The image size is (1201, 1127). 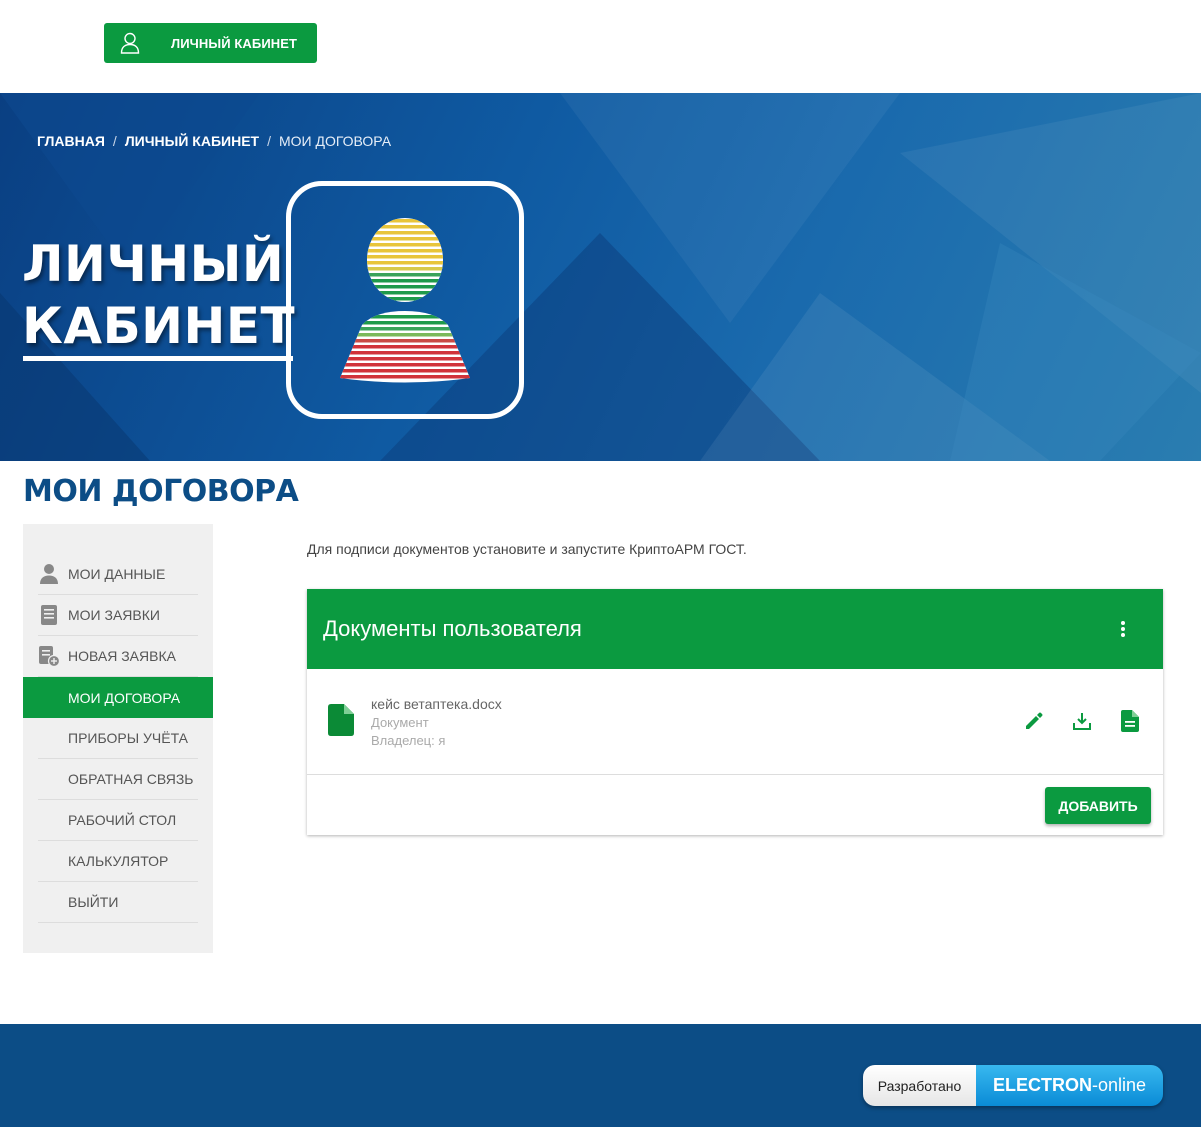 I want to click on sidebar-item-new-request: НОВАЯ ЗАЯВКА, so click(x=118, y=656).